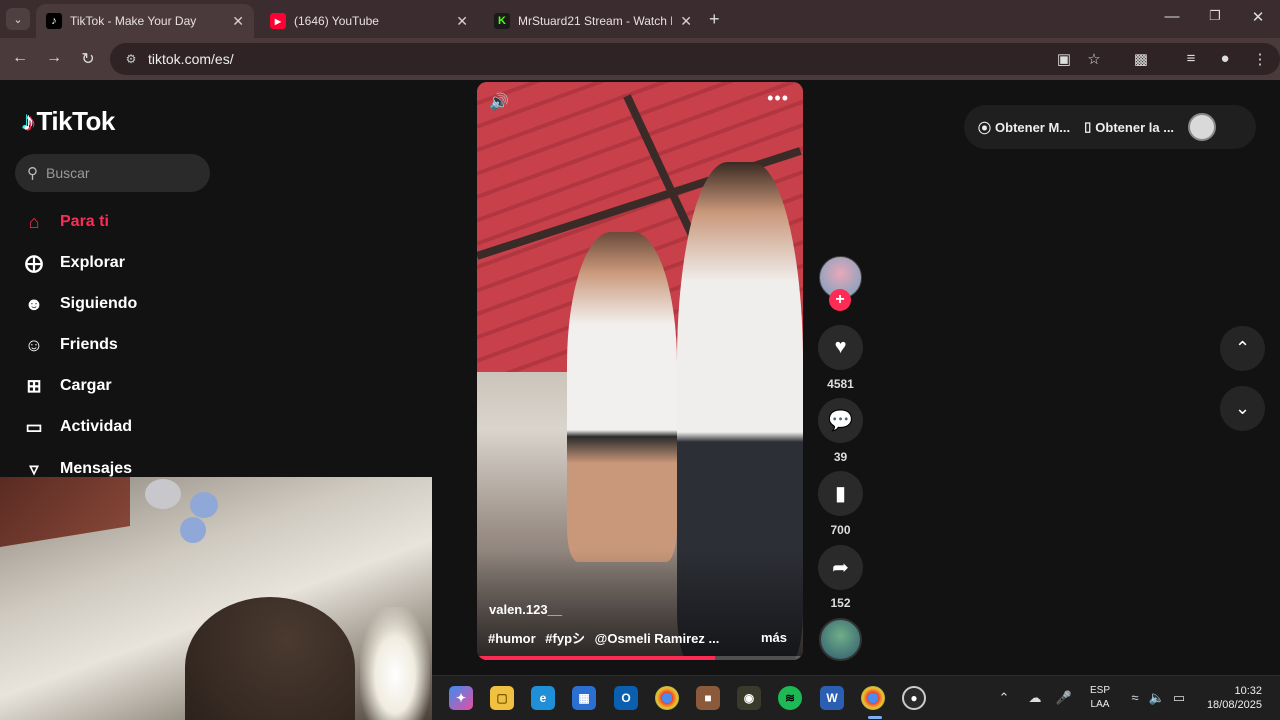 The width and height of the screenshot is (1280, 720). I want to click on tiktok-note-icon: ♪, so click(28, 121).